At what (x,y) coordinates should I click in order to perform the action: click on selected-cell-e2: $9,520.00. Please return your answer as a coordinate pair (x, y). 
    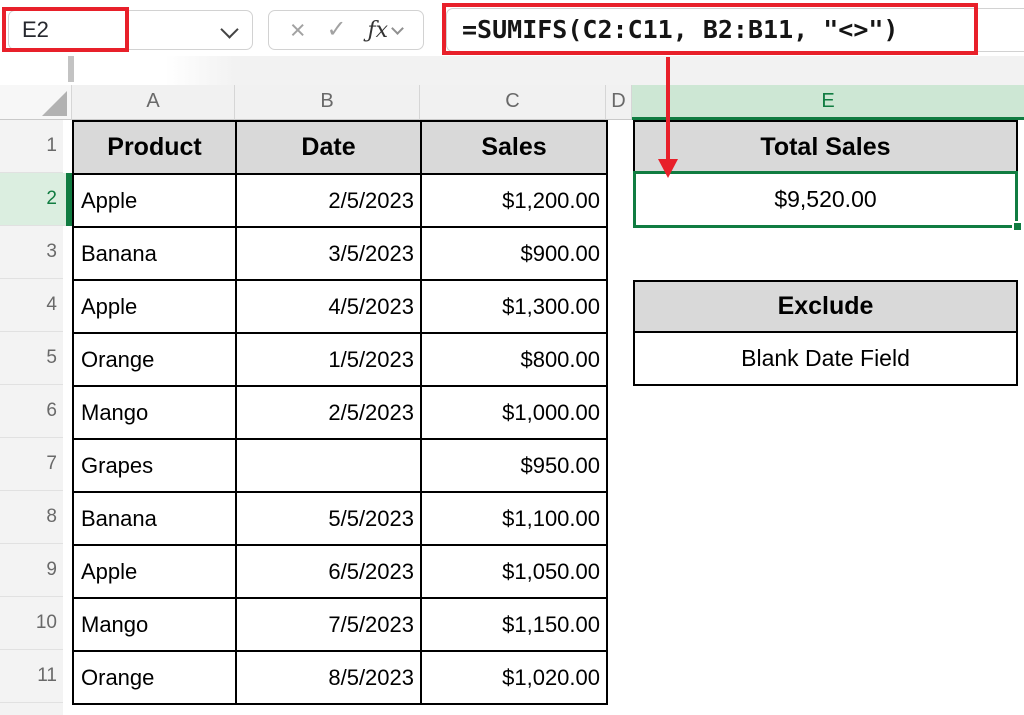
    Looking at the image, I should click on (825, 199).